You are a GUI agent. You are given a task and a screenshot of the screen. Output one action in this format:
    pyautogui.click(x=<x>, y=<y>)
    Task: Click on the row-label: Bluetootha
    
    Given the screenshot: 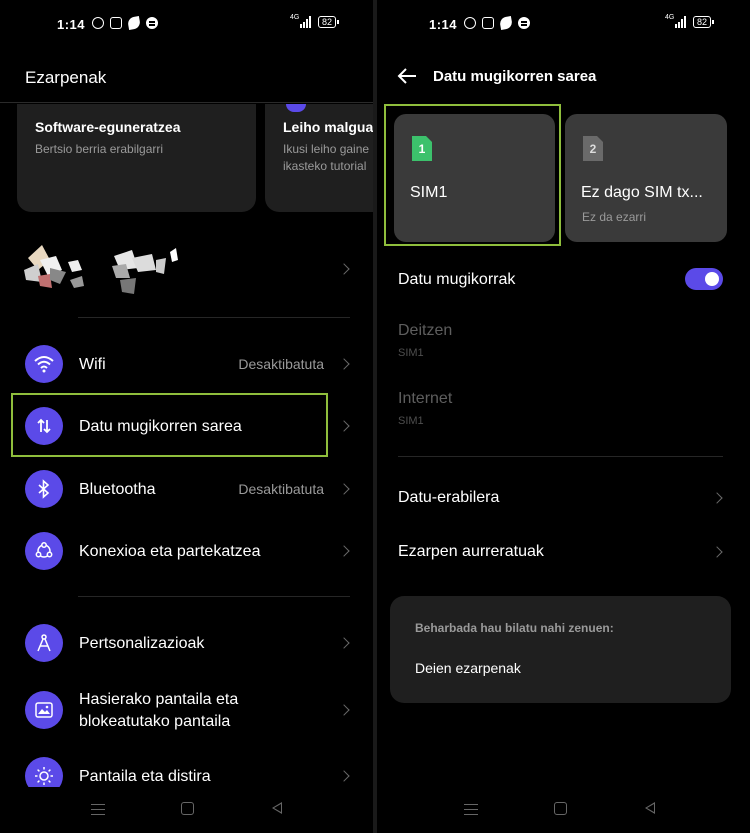 What is the action you would take?
    pyautogui.click(x=117, y=489)
    